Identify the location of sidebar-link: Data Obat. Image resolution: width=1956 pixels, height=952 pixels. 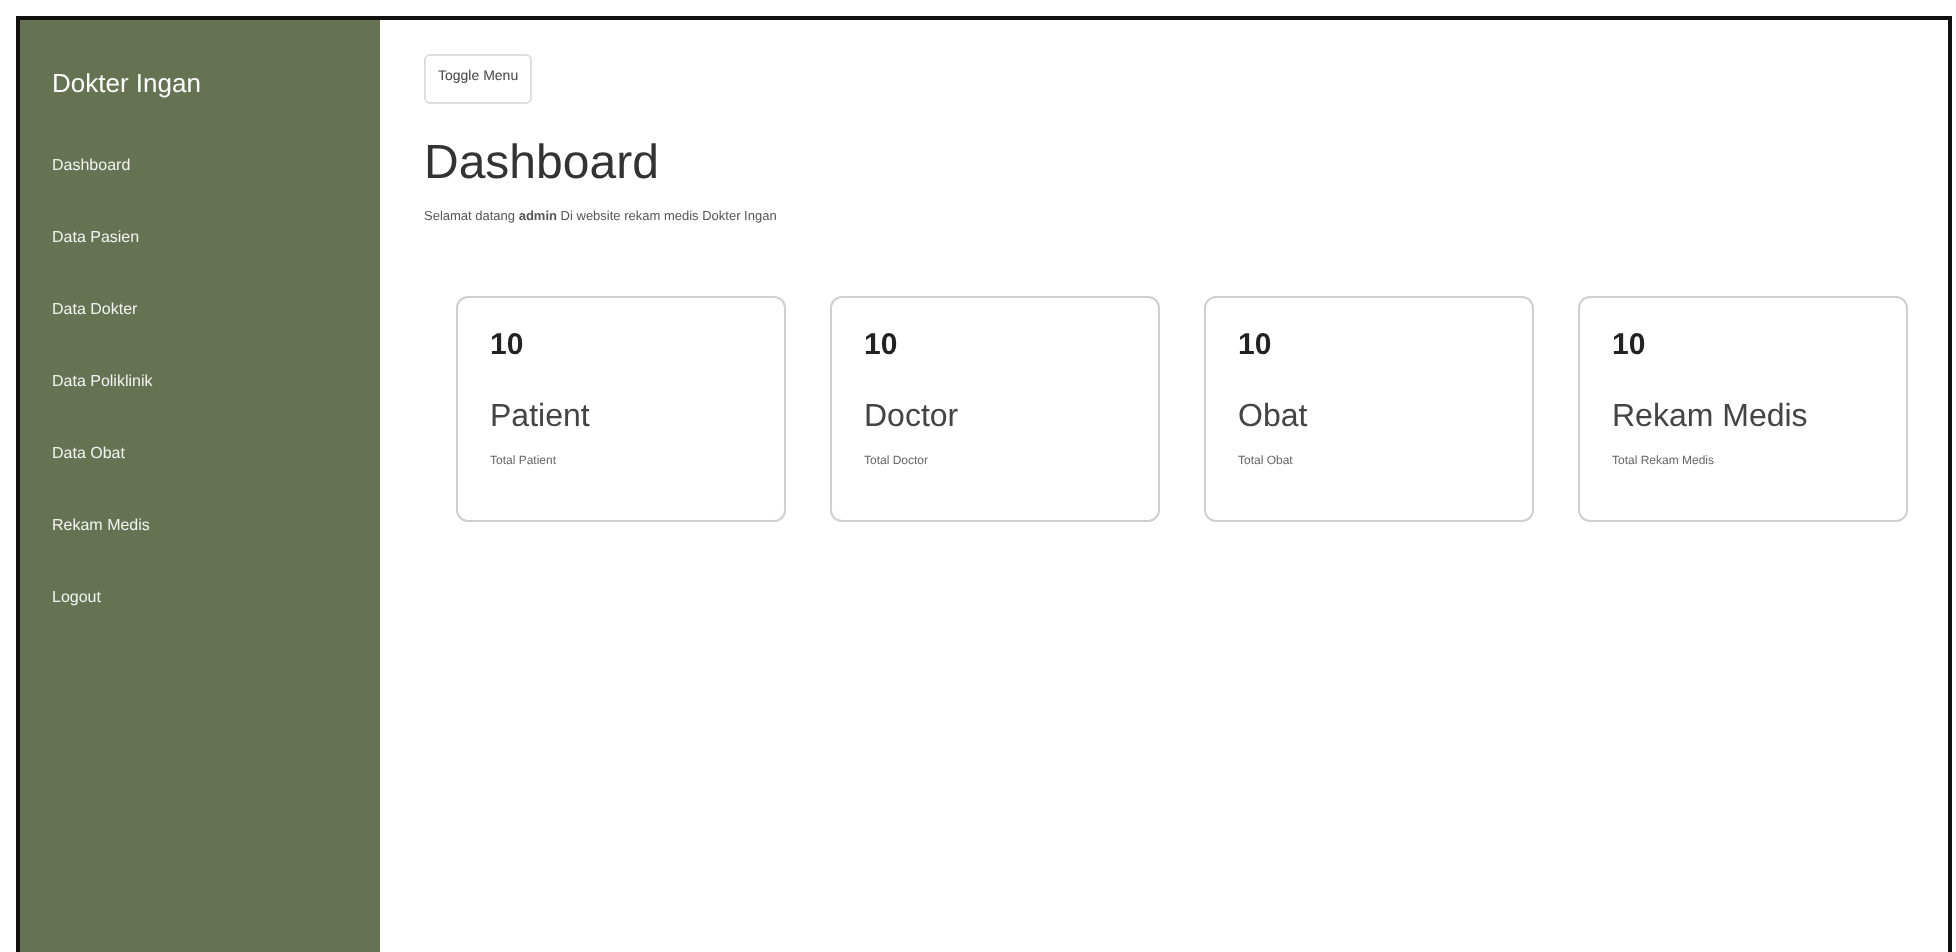
(200, 453).